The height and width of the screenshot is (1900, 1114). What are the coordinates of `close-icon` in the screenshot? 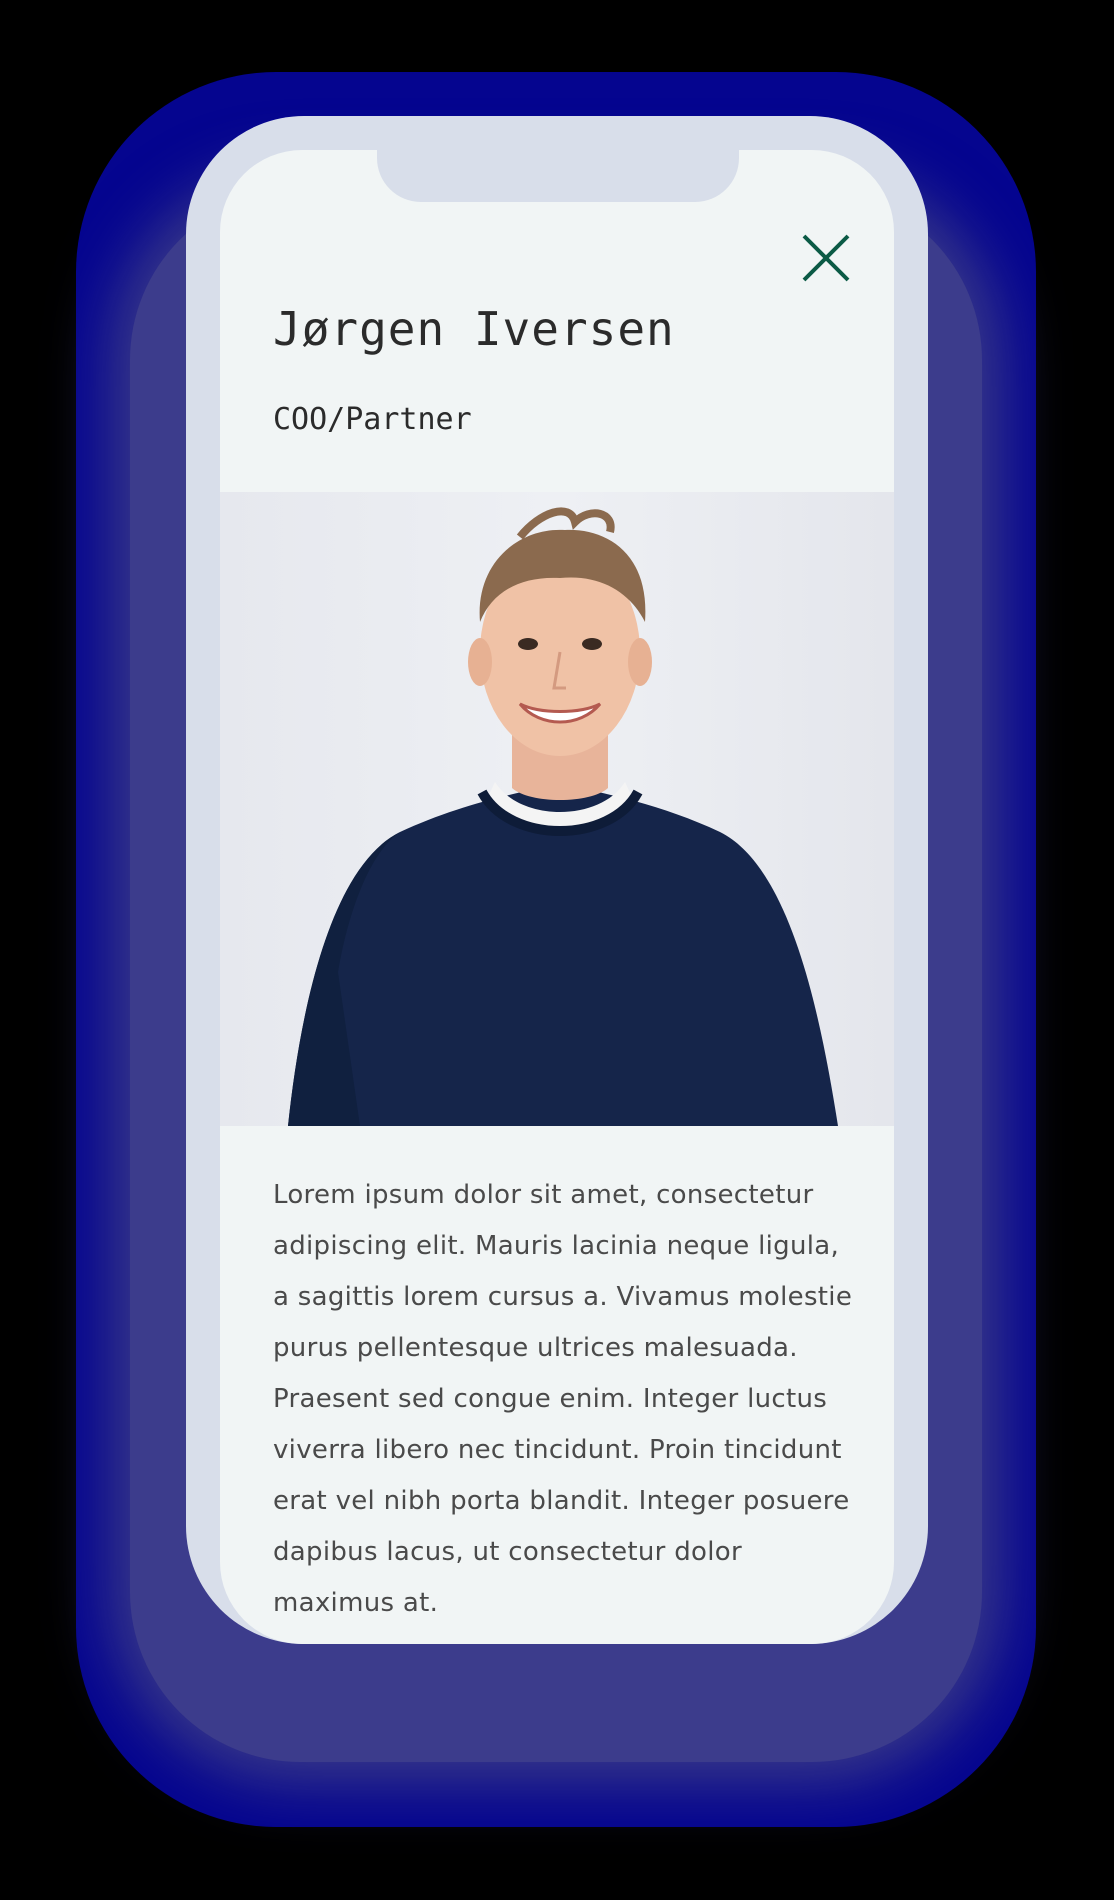 It's located at (826, 258).